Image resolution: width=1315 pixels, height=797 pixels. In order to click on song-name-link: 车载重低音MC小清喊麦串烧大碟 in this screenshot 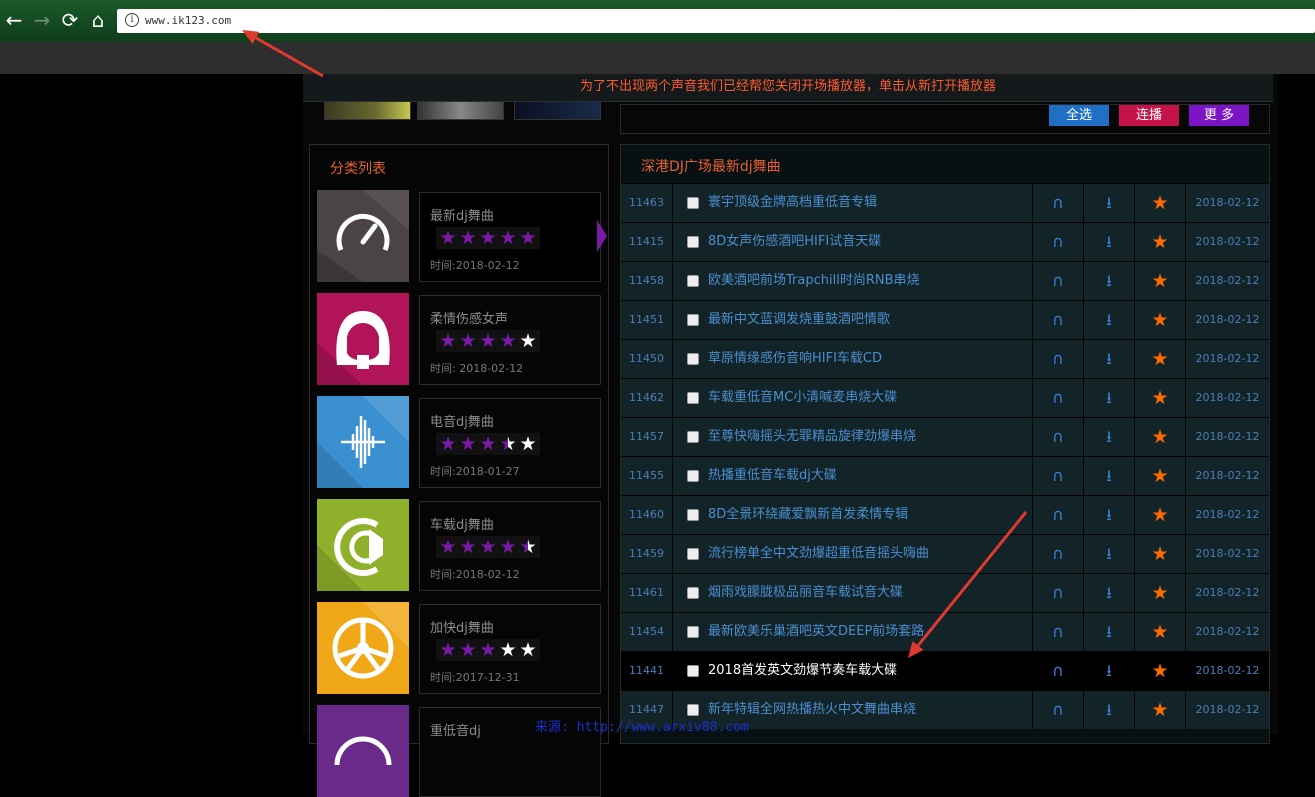, I will do `click(802, 398)`.